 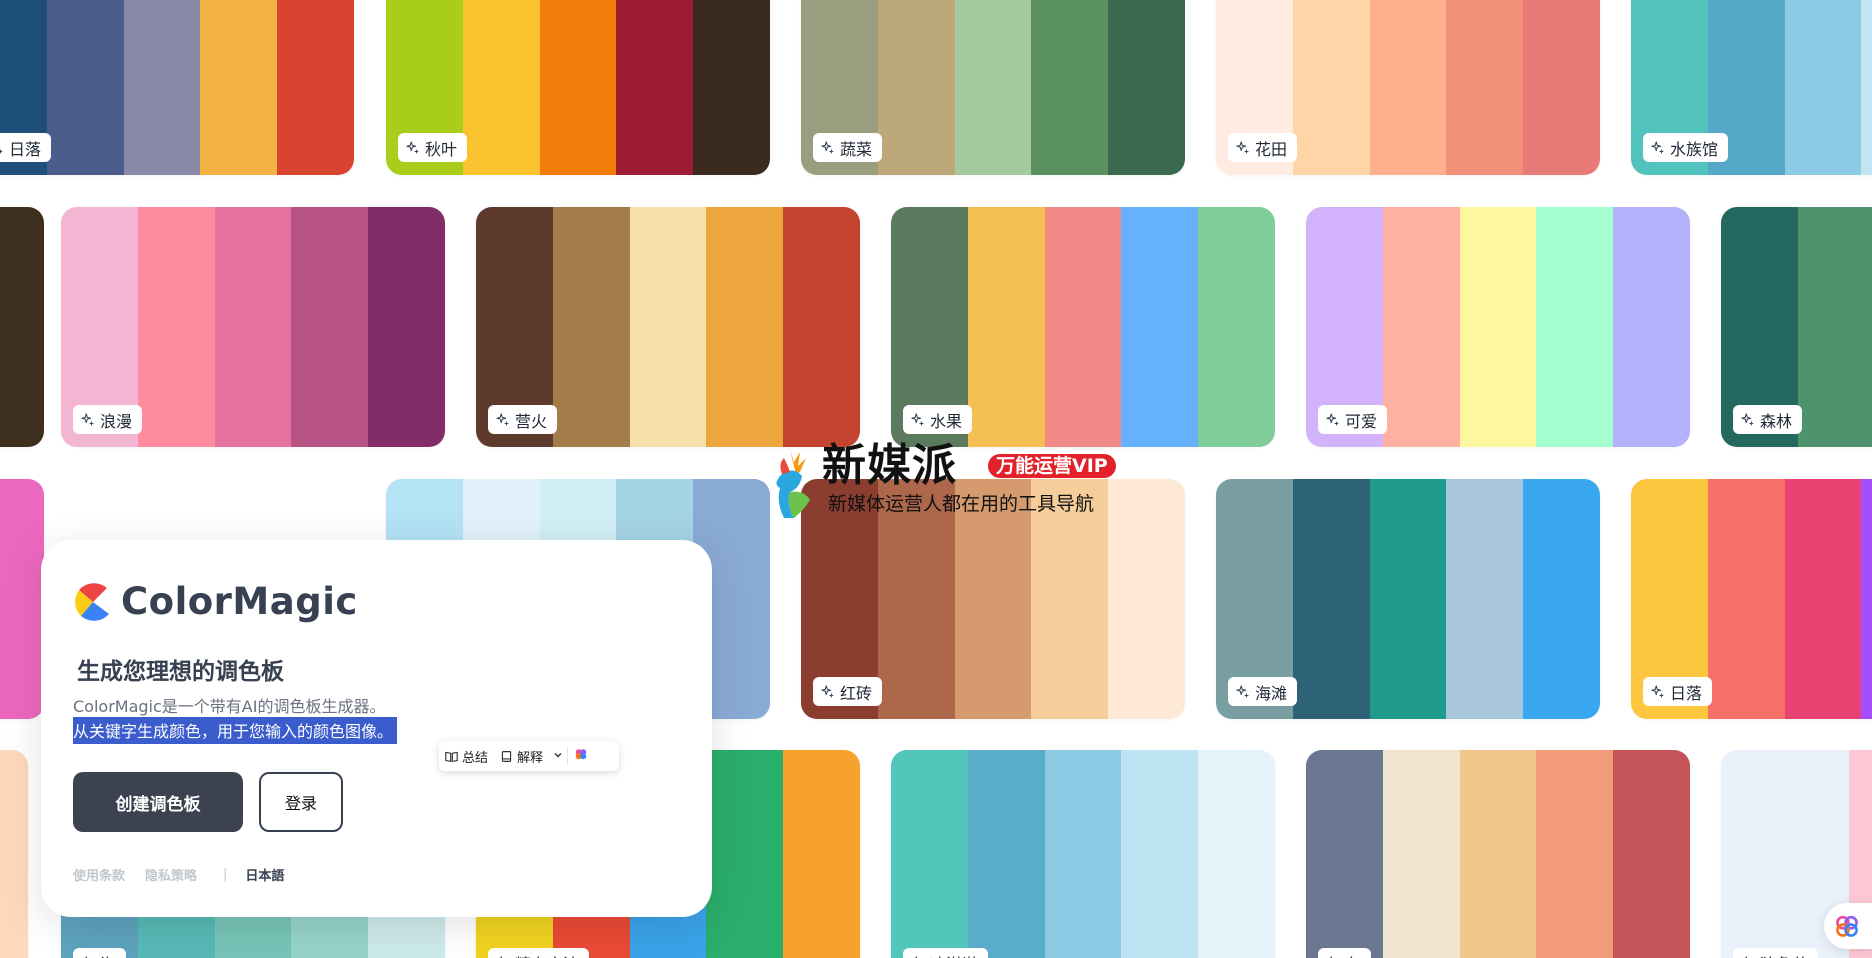 I want to click on ai-floating-button, so click(x=1848, y=926).